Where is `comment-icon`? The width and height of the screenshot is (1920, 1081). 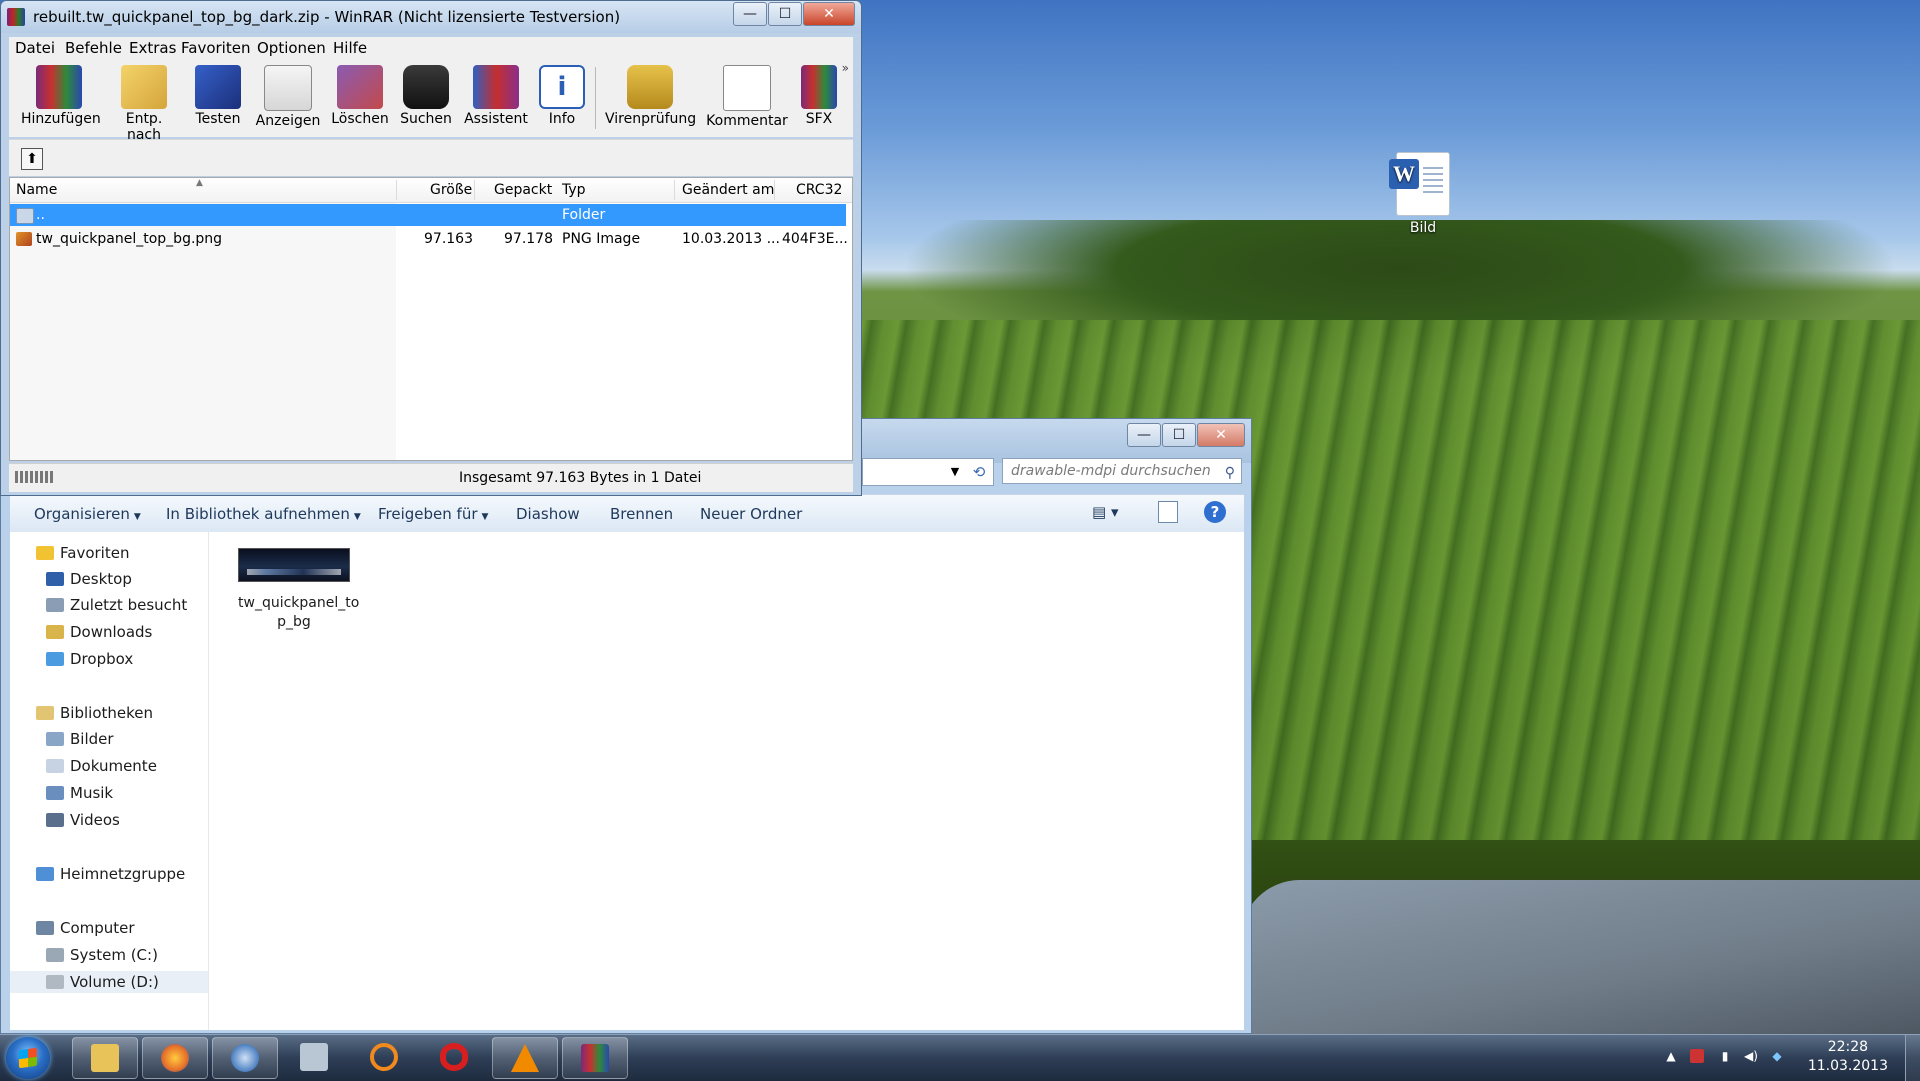 comment-icon is located at coordinates (747, 88).